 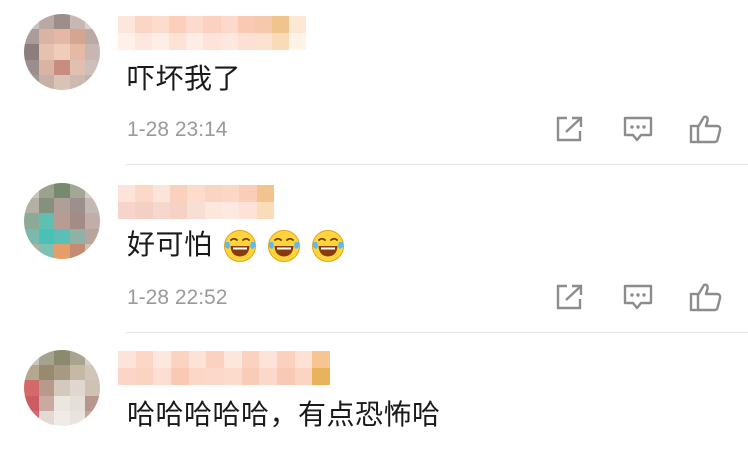 What do you see at coordinates (177, 297) in the screenshot?
I see `comment-timestamp: 1-28 22:52` at bounding box center [177, 297].